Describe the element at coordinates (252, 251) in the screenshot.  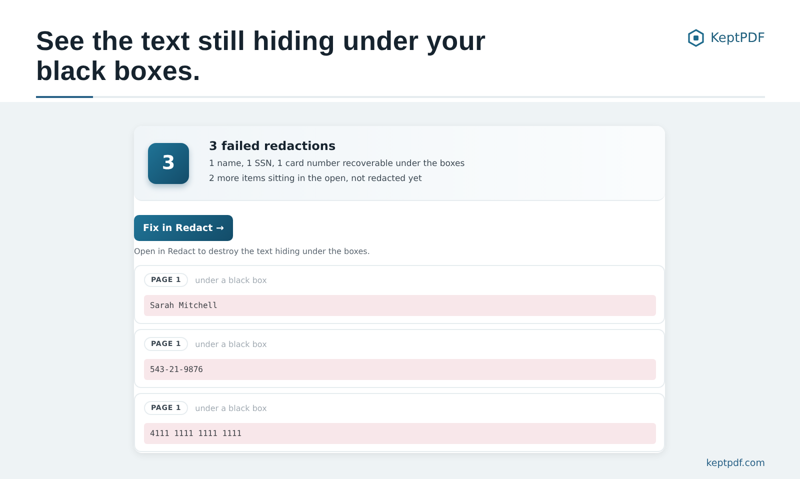
I see `action-note: Open in Redact to destroy the text hiding under the boxes.` at that location.